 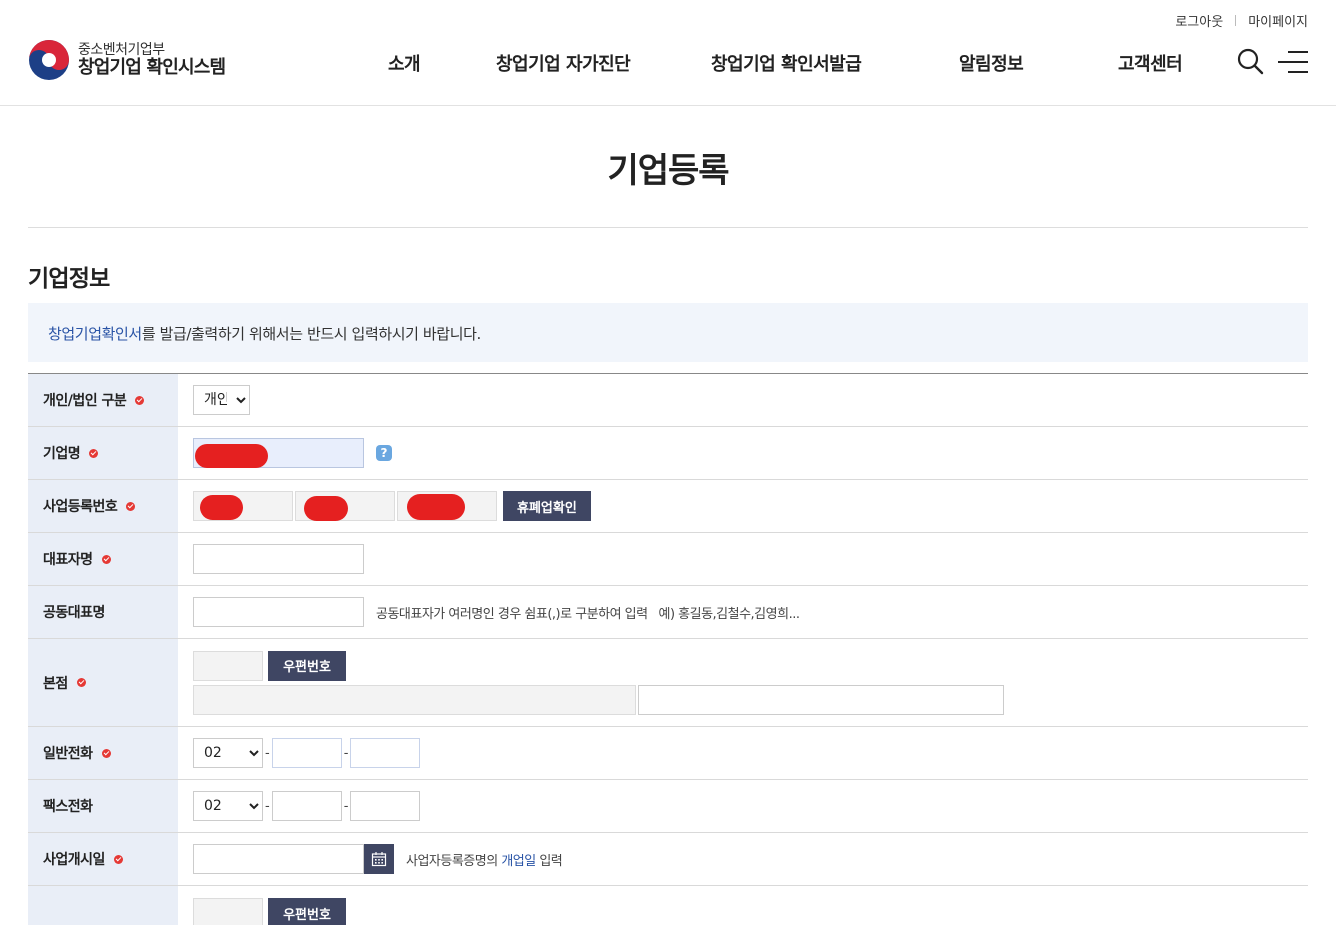 I want to click on phone-middle-input, so click(x=306, y=753).